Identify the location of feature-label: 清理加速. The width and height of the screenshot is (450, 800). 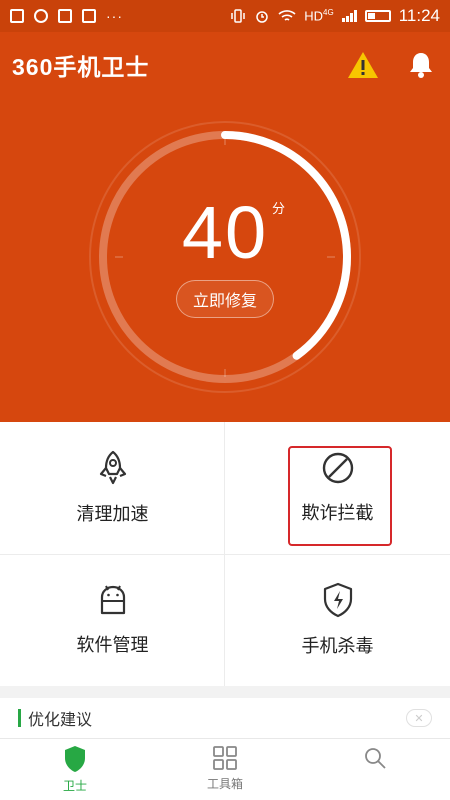
(112, 514).